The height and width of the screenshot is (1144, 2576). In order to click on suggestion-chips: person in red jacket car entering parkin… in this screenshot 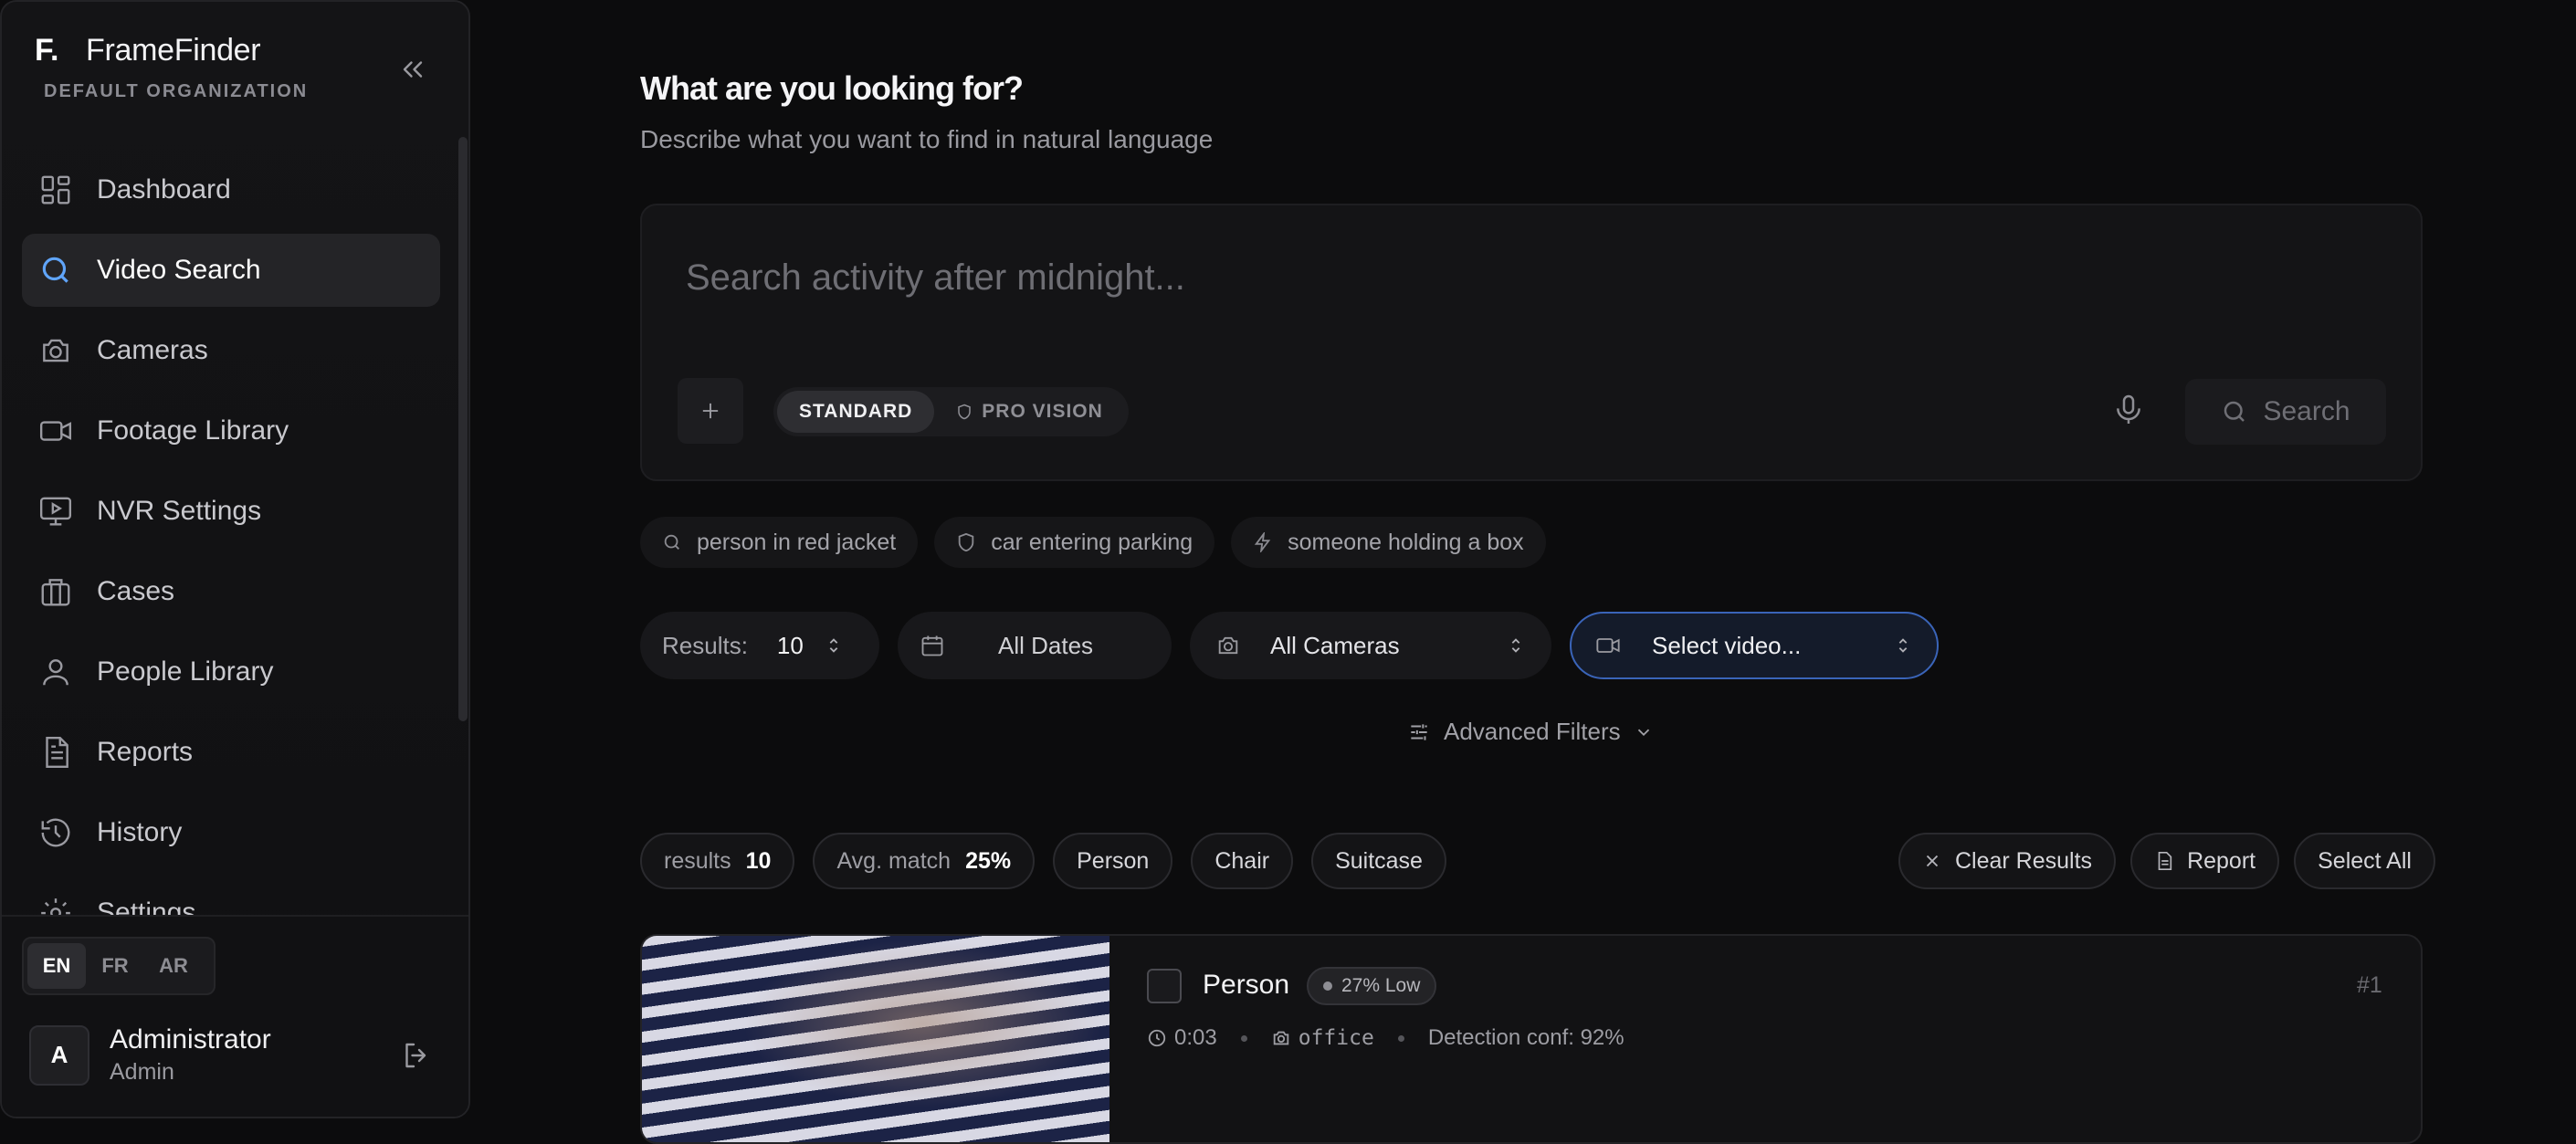, I will do `click(1101, 542)`.